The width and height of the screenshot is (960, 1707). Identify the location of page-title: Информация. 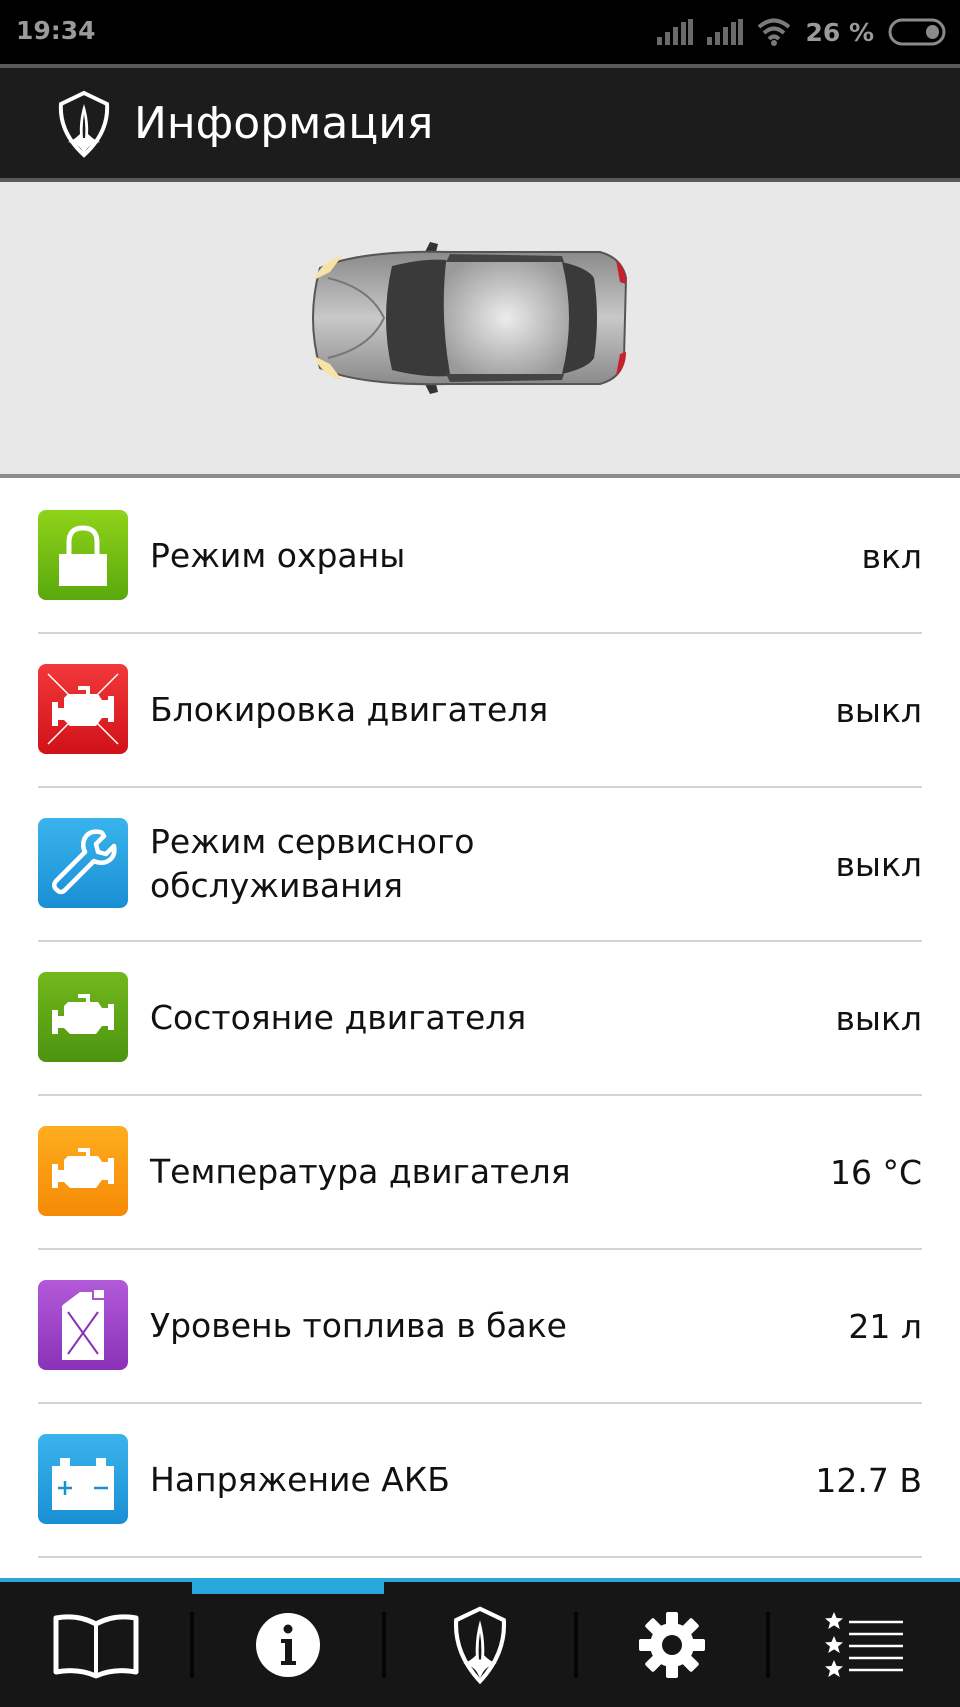
(284, 123).